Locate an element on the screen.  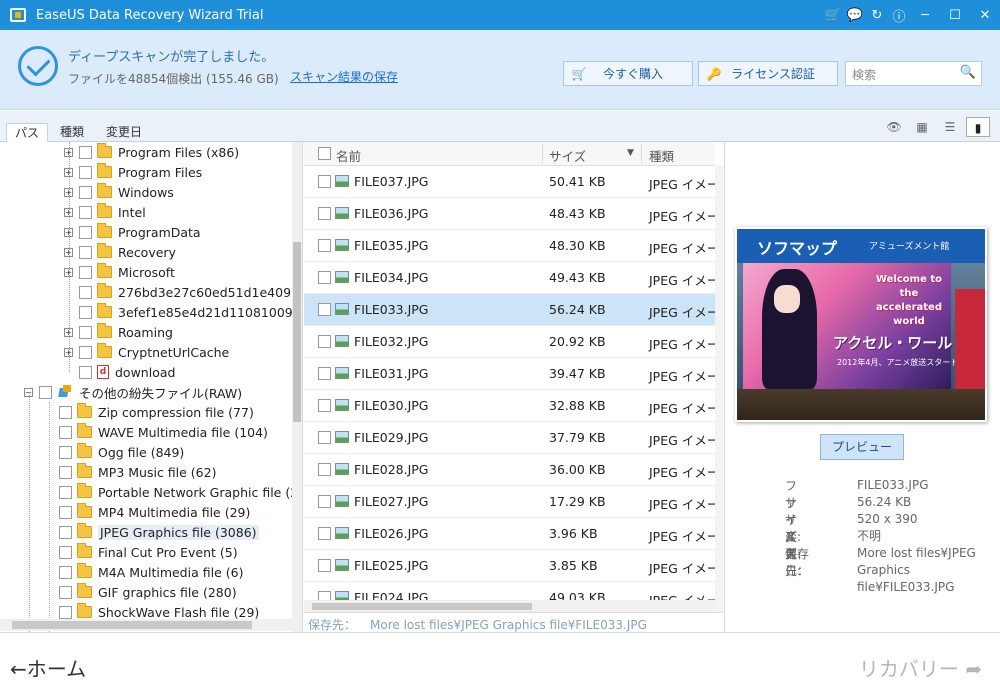
chat-icon: 💬 is located at coordinates (855, 15).